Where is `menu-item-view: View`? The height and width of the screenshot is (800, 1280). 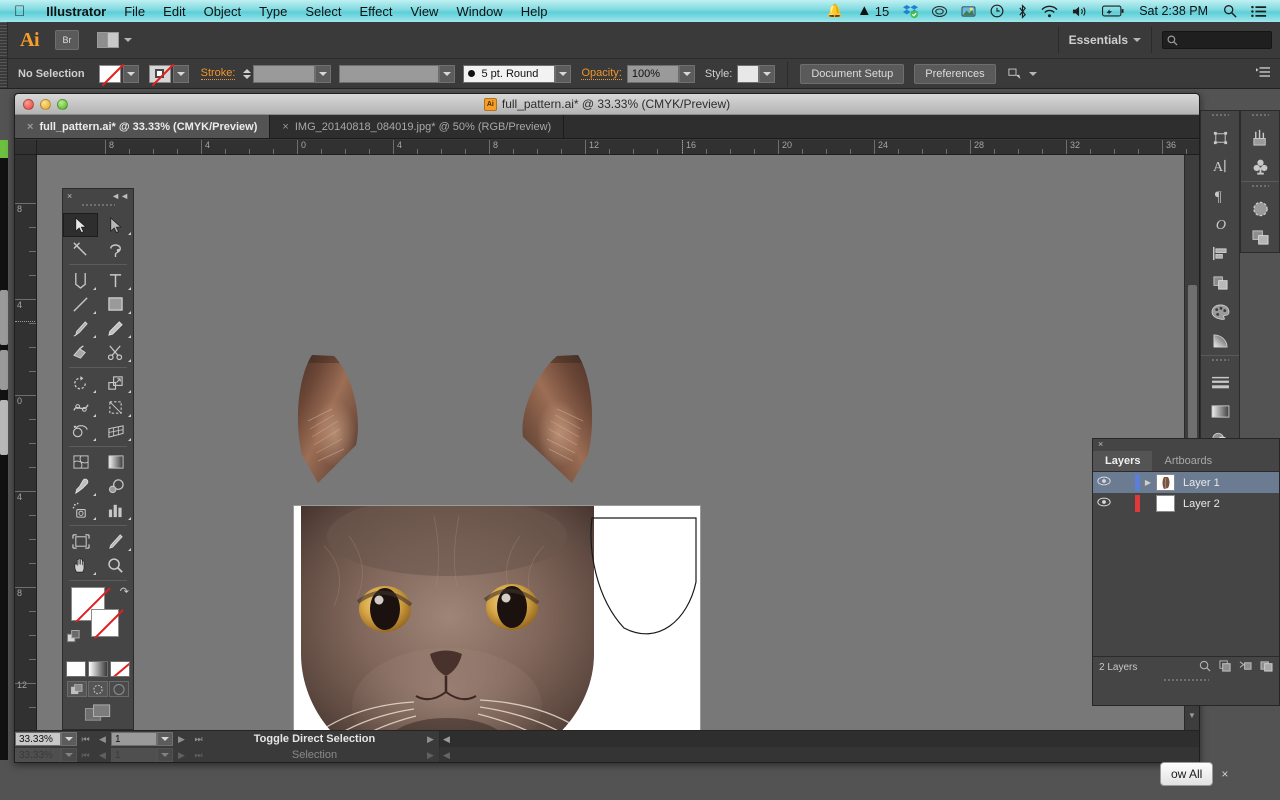 menu-item-view: View is located at coordinates (425, 11).